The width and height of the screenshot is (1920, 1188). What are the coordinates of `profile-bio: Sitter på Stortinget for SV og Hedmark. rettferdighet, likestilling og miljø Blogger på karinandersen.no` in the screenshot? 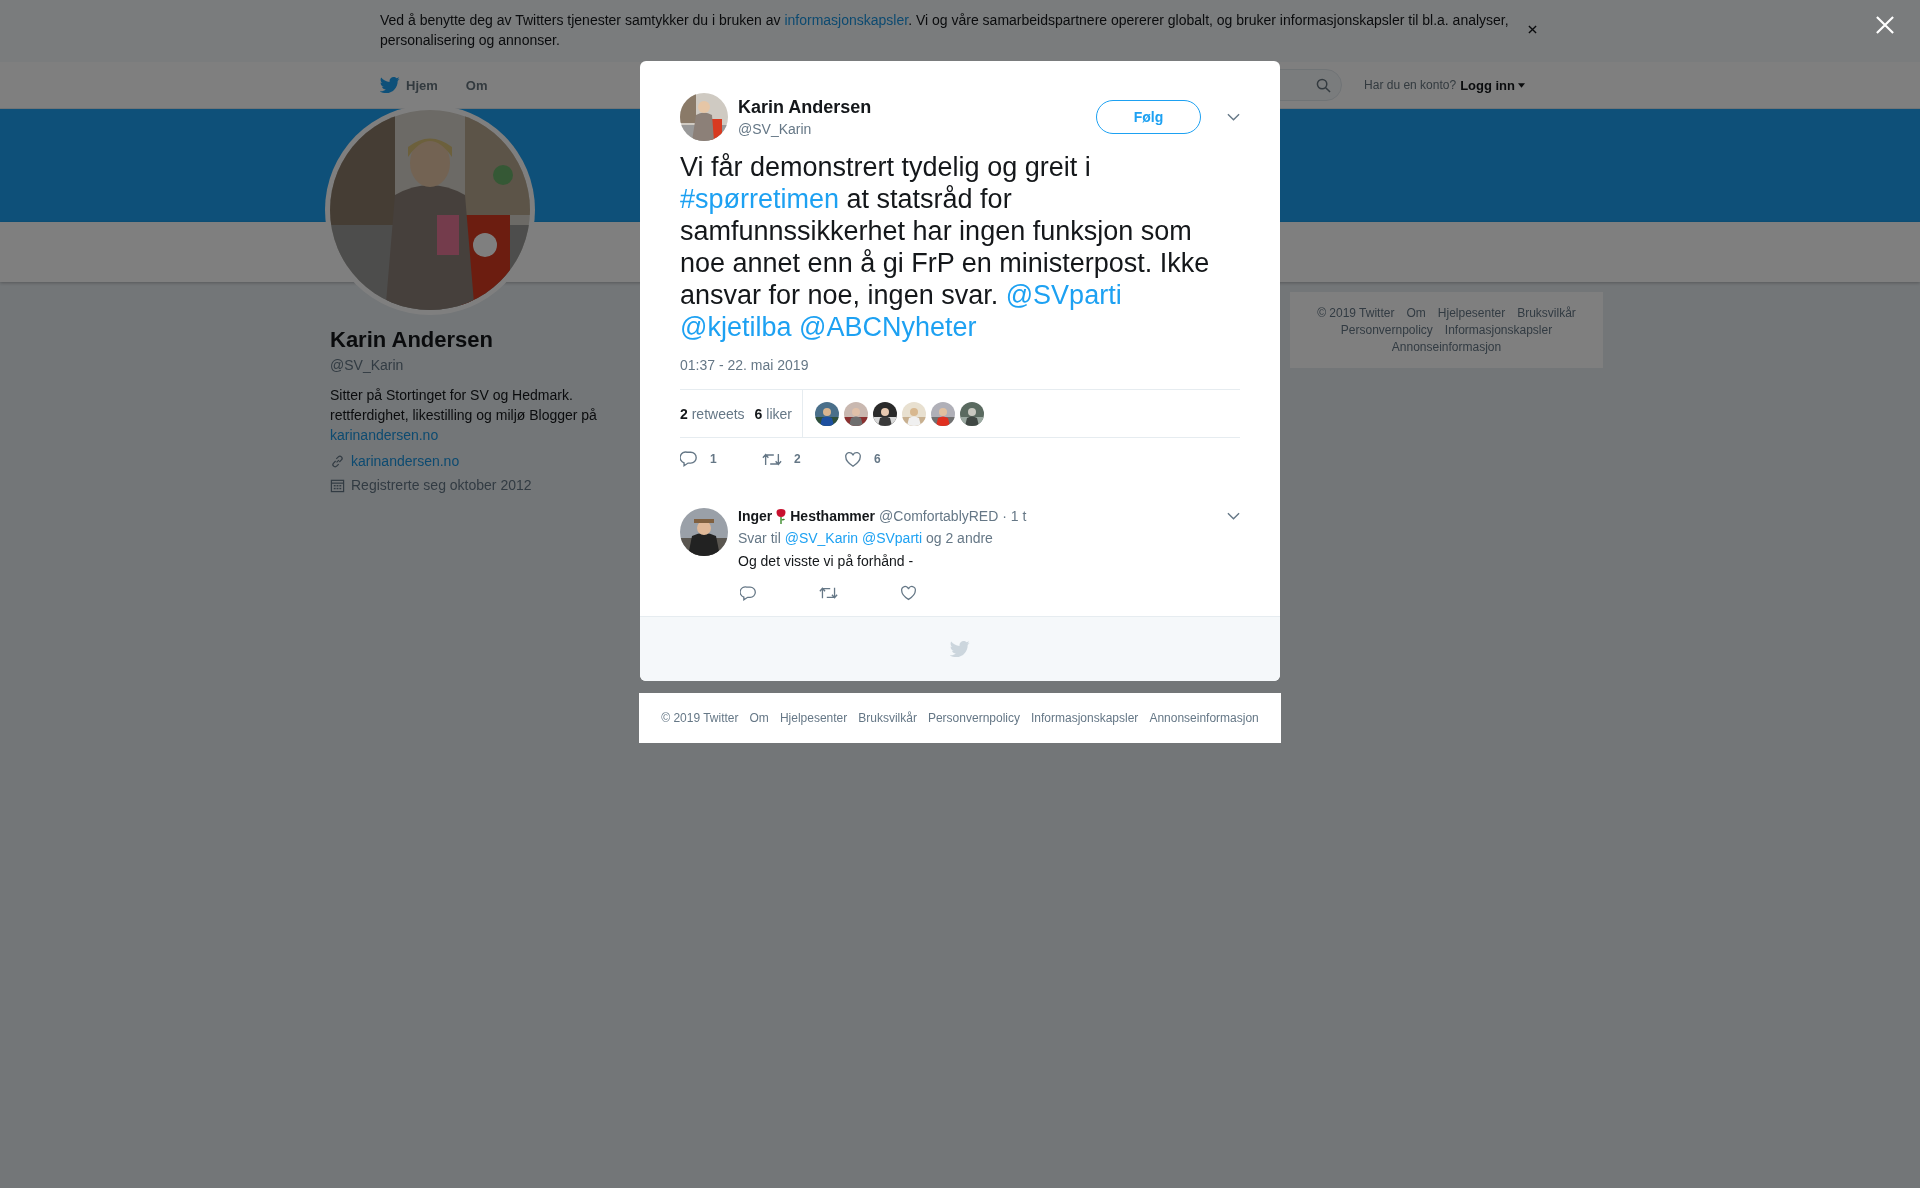 It's located at (464, 415).